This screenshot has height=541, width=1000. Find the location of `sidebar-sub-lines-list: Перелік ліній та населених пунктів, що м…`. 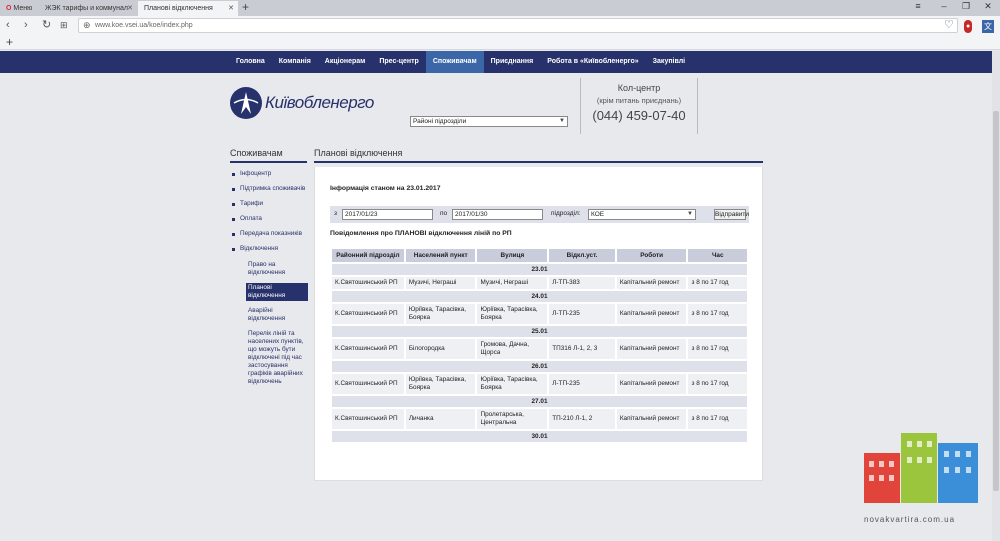

sidebar-sub-lines-list: Перелік ліній та населених пунктів, що м… is located at coordinates (277, 358).